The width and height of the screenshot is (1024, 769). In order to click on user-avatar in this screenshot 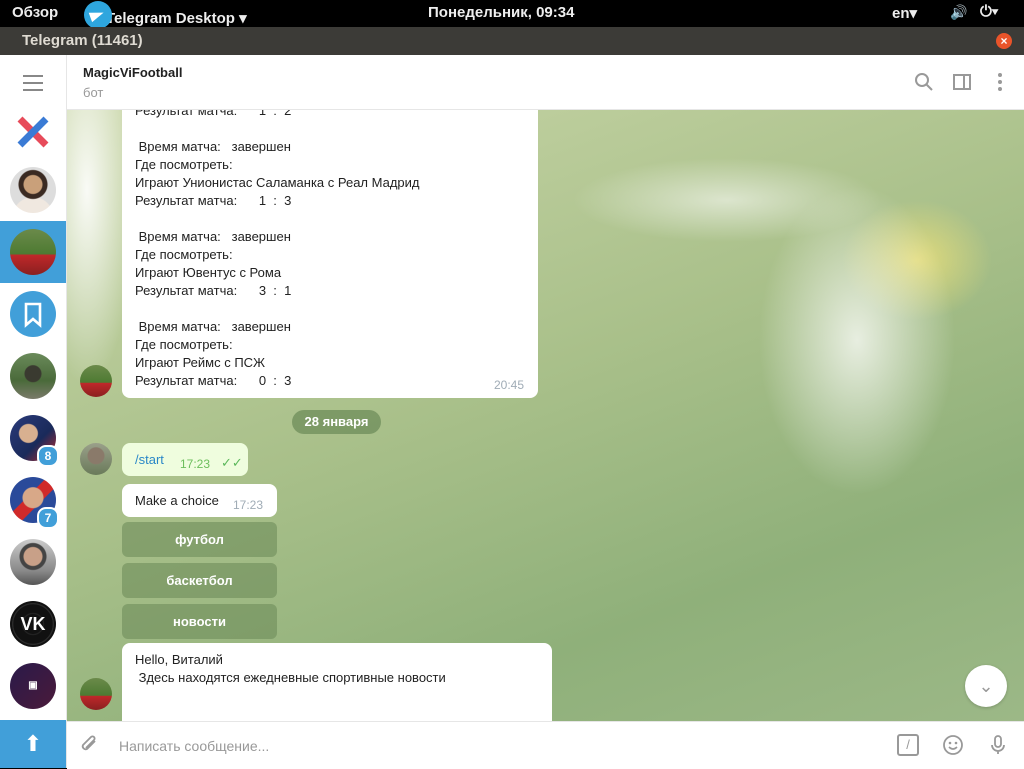, I will do `click(96, 459)`.